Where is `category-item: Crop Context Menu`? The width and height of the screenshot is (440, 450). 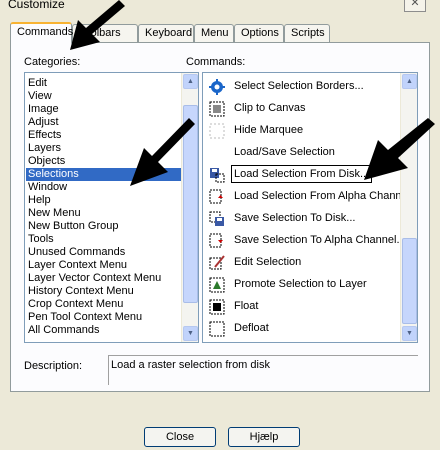 category-item: Crop Context Menu is located at coordinates (103, 304).